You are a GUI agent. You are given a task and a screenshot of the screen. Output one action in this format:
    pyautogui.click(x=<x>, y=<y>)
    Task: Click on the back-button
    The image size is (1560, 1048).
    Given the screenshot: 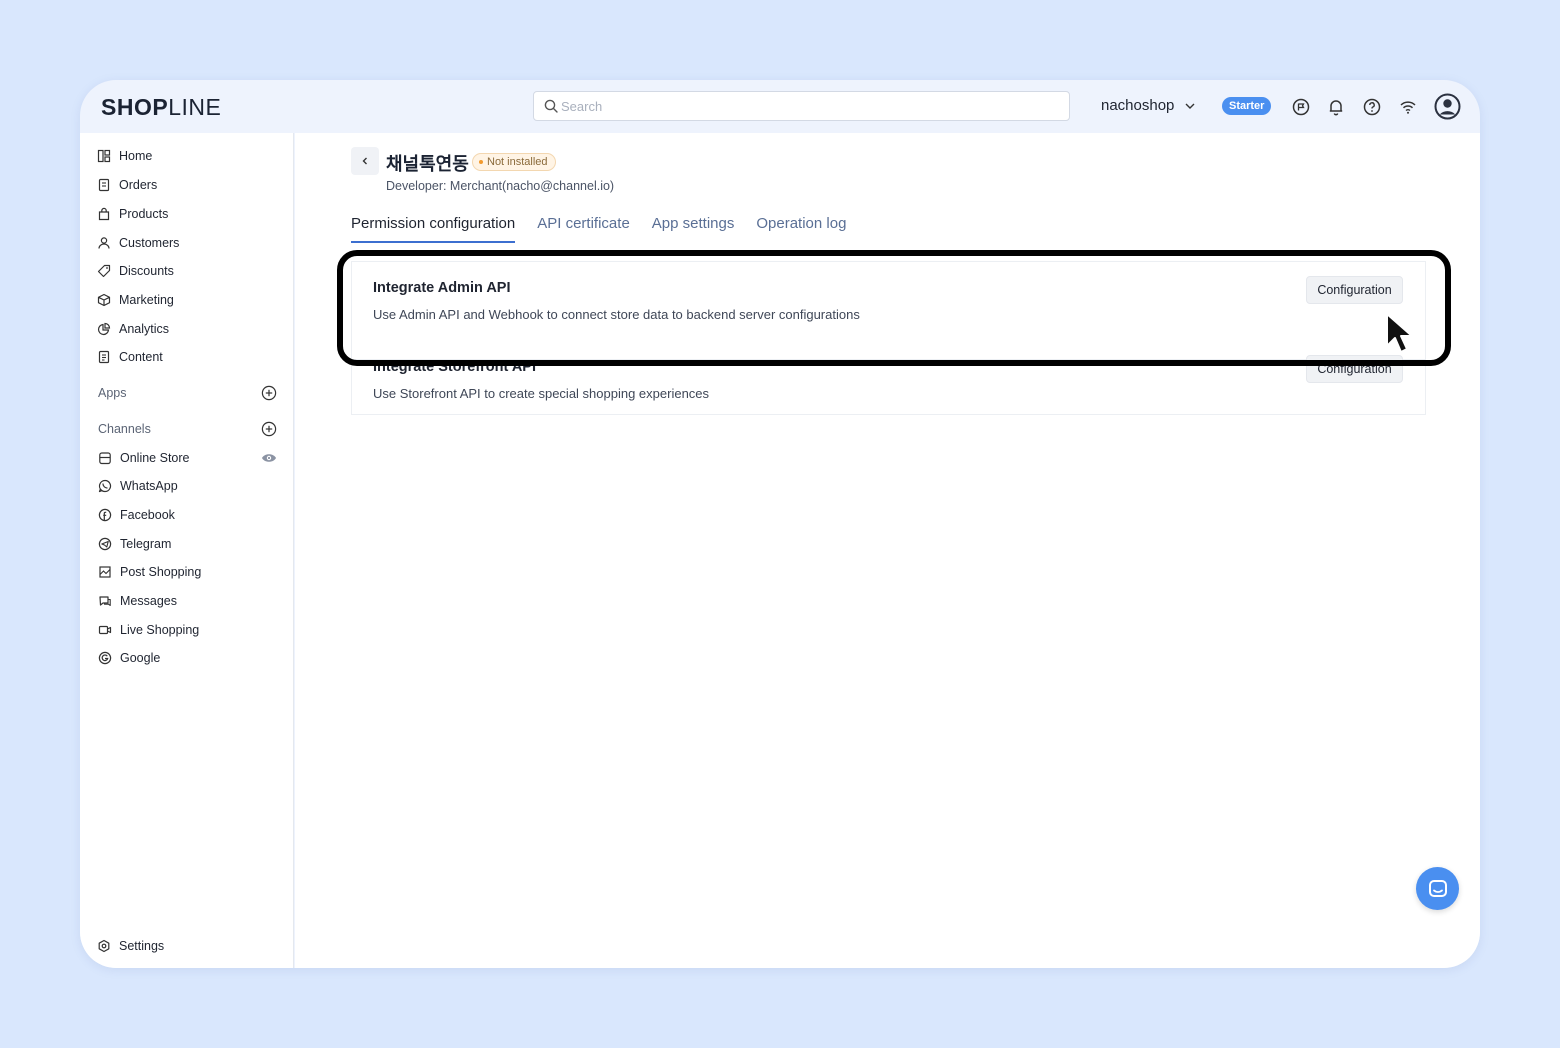 What is the action you would take?
    pyautogui.click(x=365, y=161)
    